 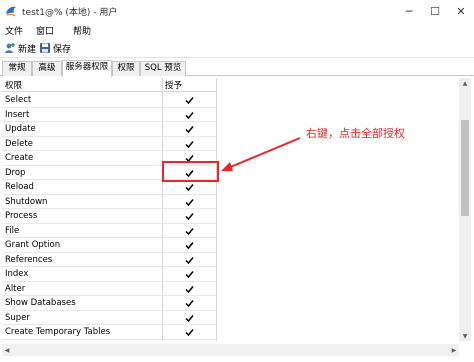 I want to click on privilege-name: Shutdown, so click(x=26, y=201).